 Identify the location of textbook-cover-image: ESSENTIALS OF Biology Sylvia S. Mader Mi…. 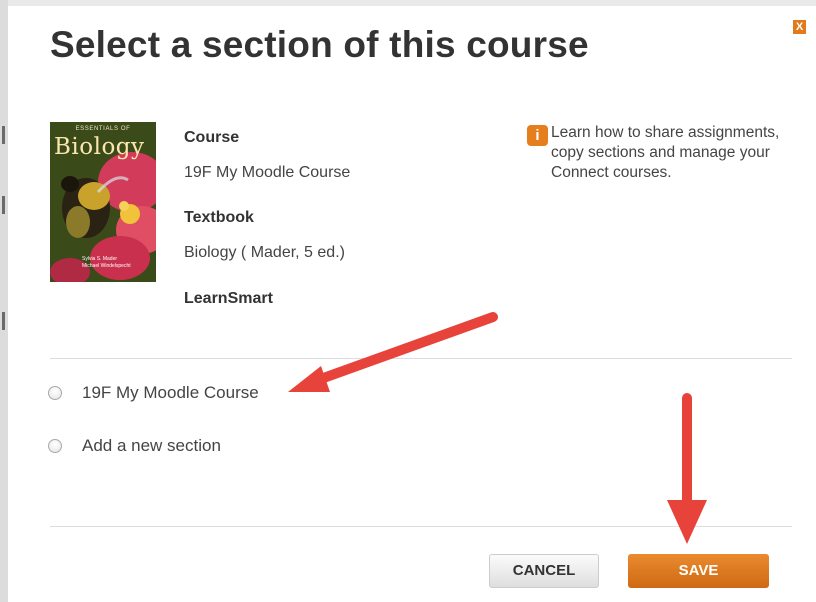
(103, 202).